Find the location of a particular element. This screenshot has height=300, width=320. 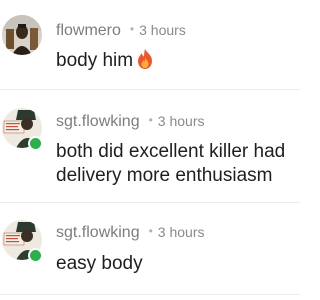

comment-text: easy body is located at coordinates (99, 263).